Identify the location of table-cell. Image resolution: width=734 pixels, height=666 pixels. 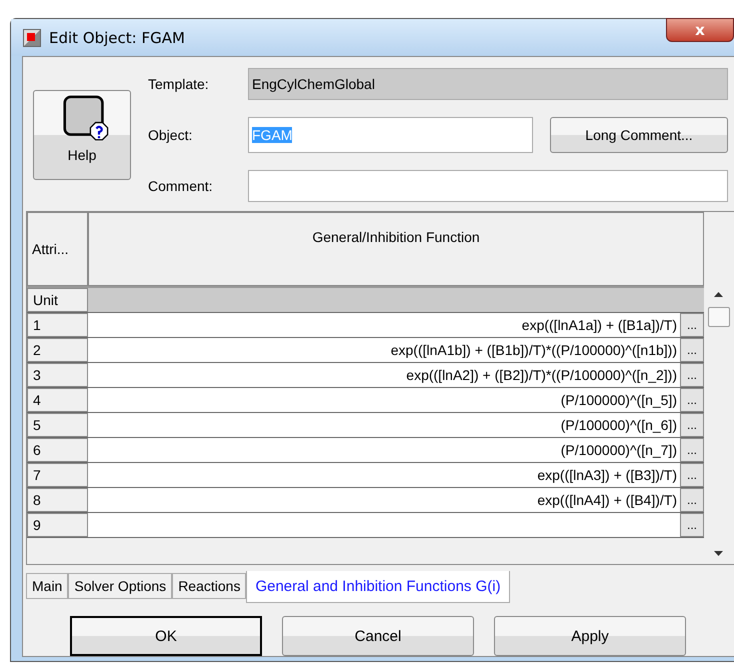
(384, 525).